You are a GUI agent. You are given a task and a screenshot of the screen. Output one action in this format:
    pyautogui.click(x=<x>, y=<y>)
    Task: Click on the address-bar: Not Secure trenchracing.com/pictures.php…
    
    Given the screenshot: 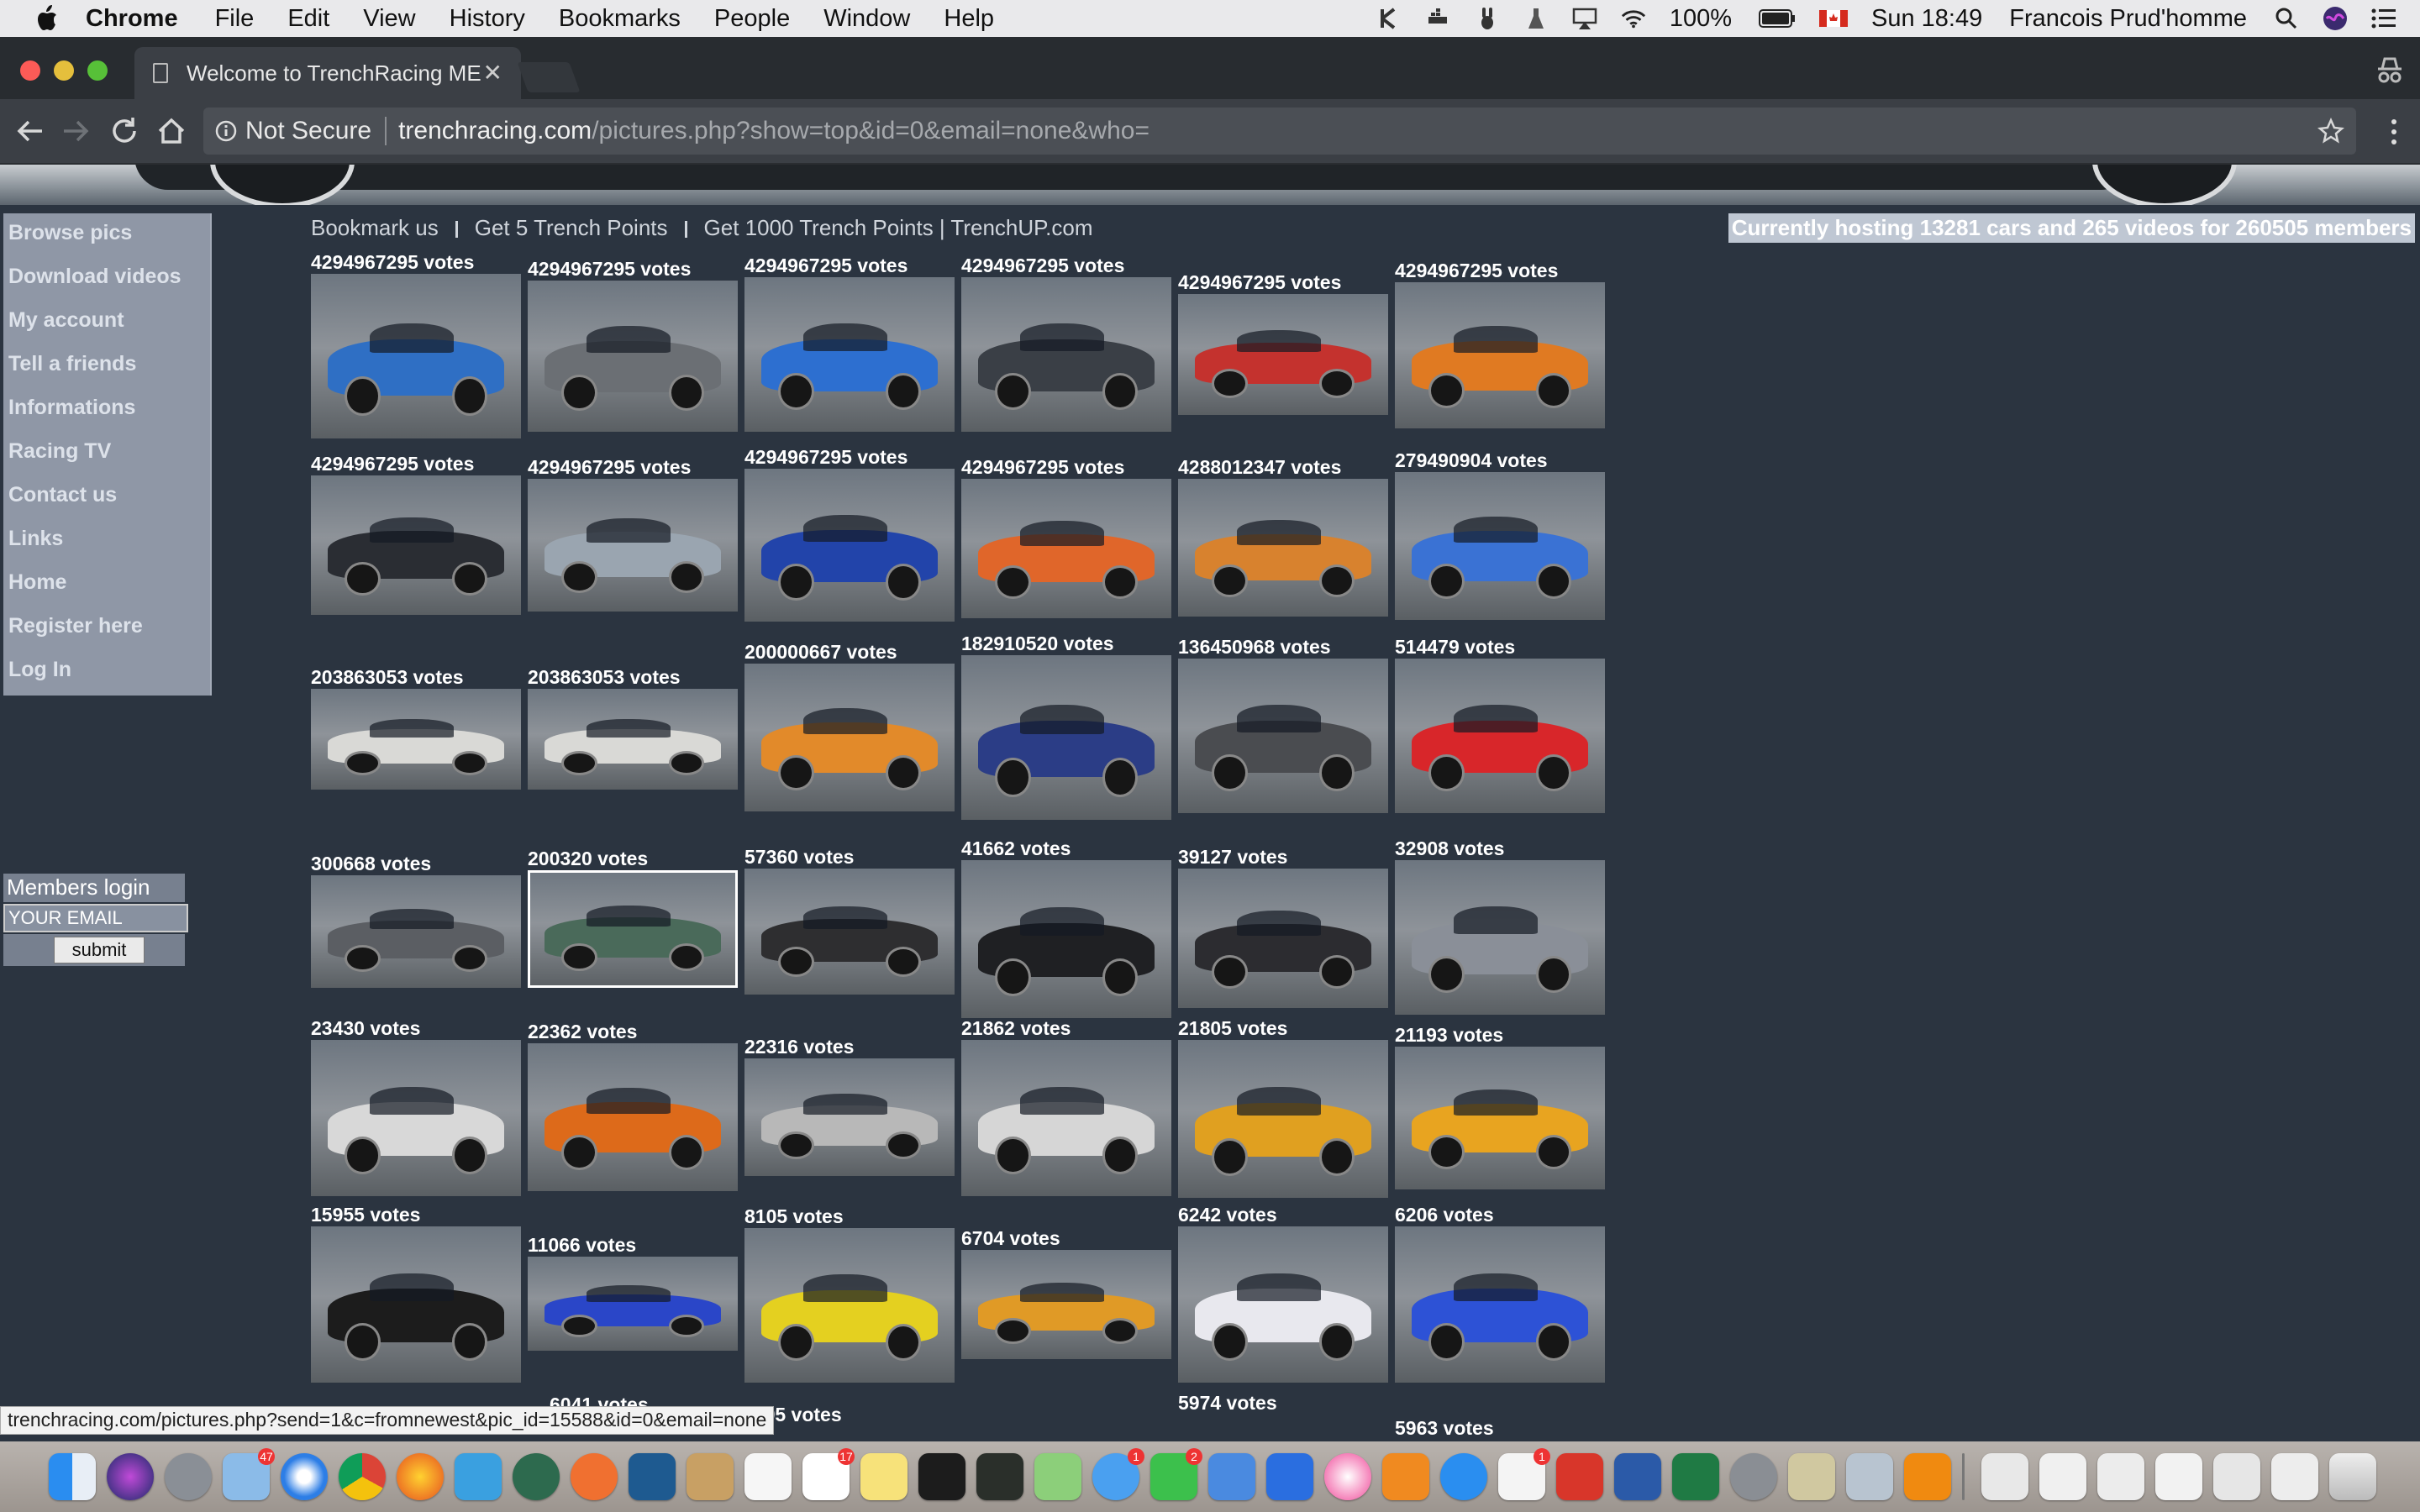 What is the action you would take?
    pyautogui.click(x=1279, y=131)
    